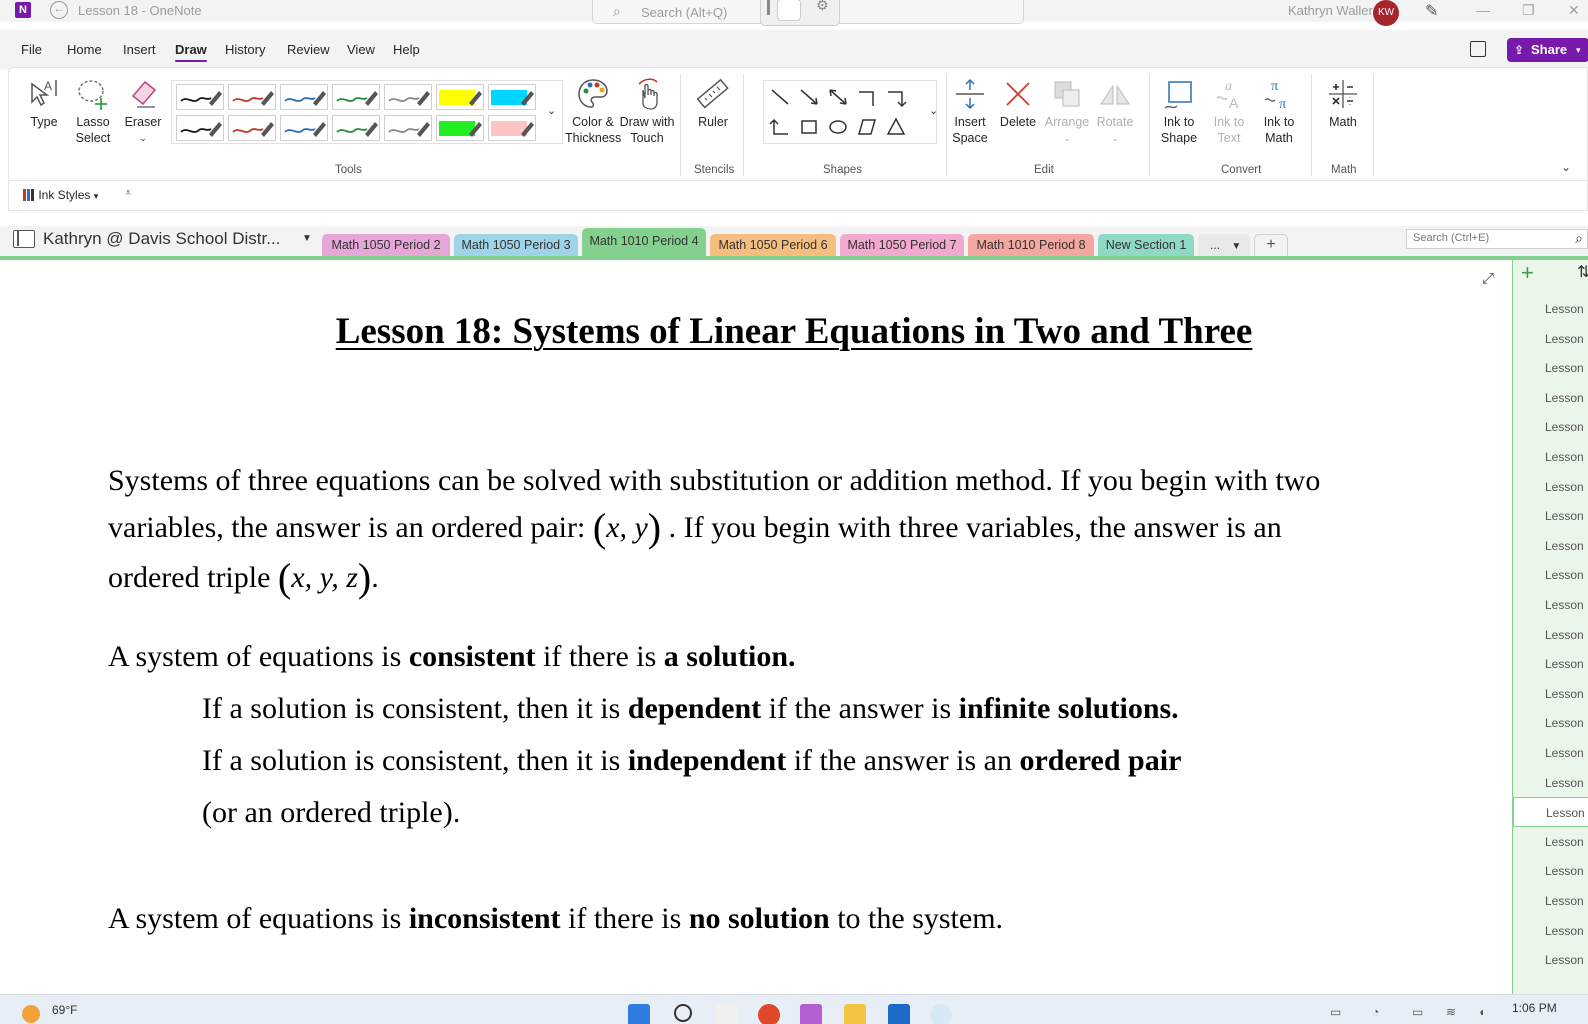 The width and height of the screenshot is (1588, 1024). Describe the element at coordinates (1483, 10) in the screenshot. I see `minimize-icon: —` at that location.